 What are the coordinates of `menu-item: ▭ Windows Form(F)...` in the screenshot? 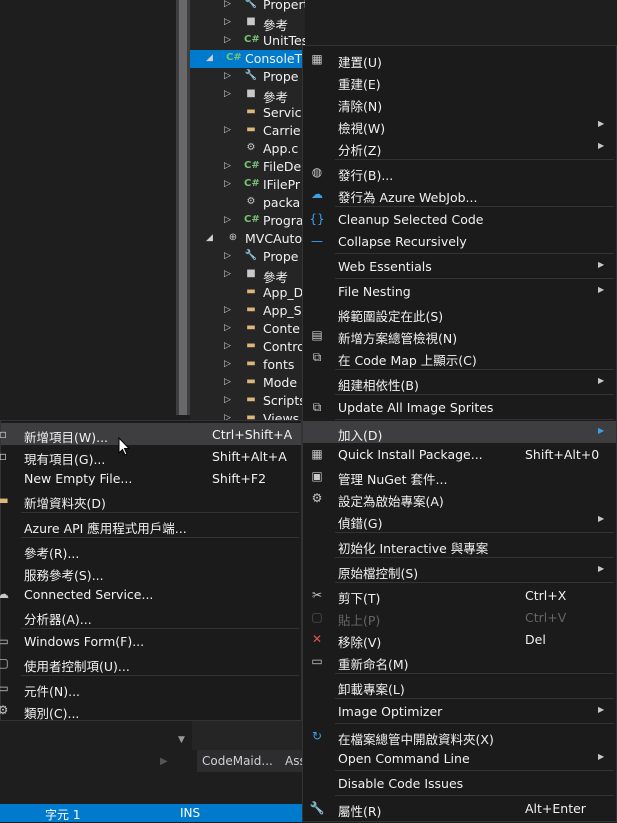 It's located at (150, 641).